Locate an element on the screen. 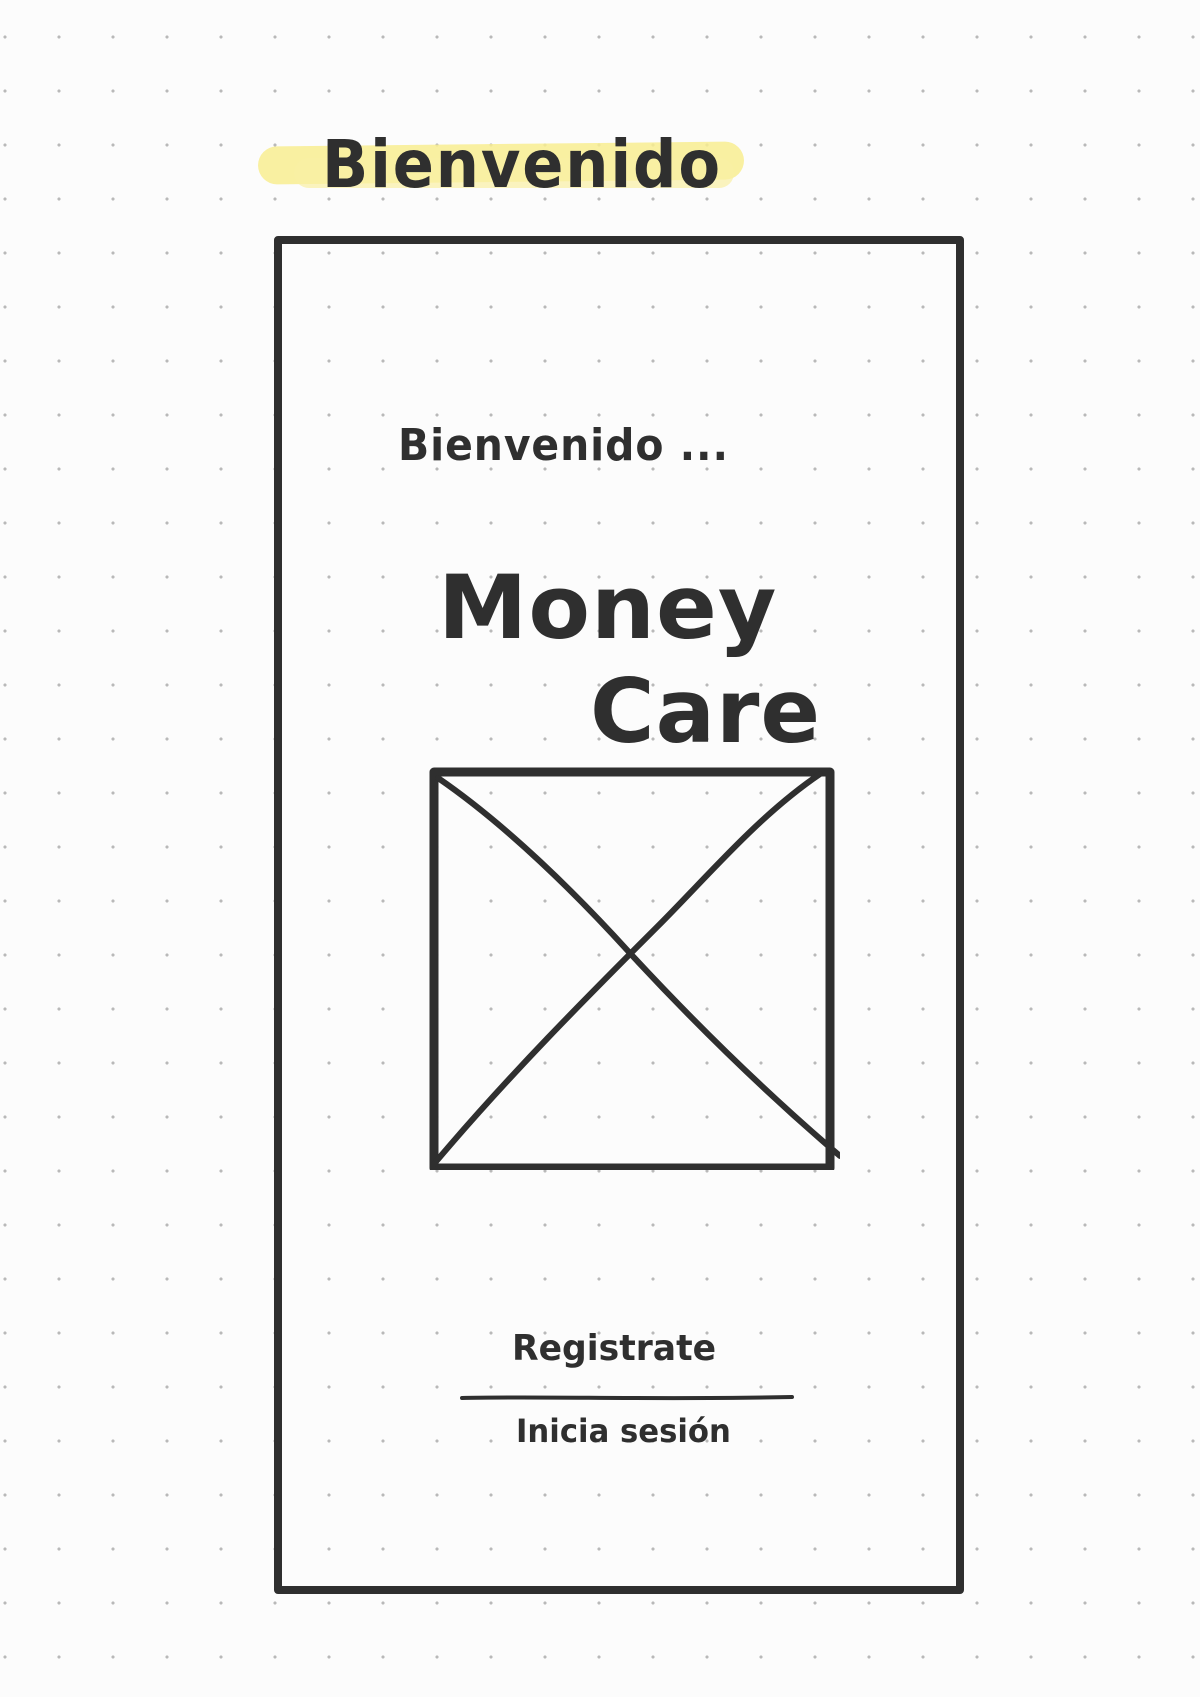 Image resolution: width=1200 pixels, height=1697 pixels. app-name-line-1: Money is located at coordinates (608, 607).